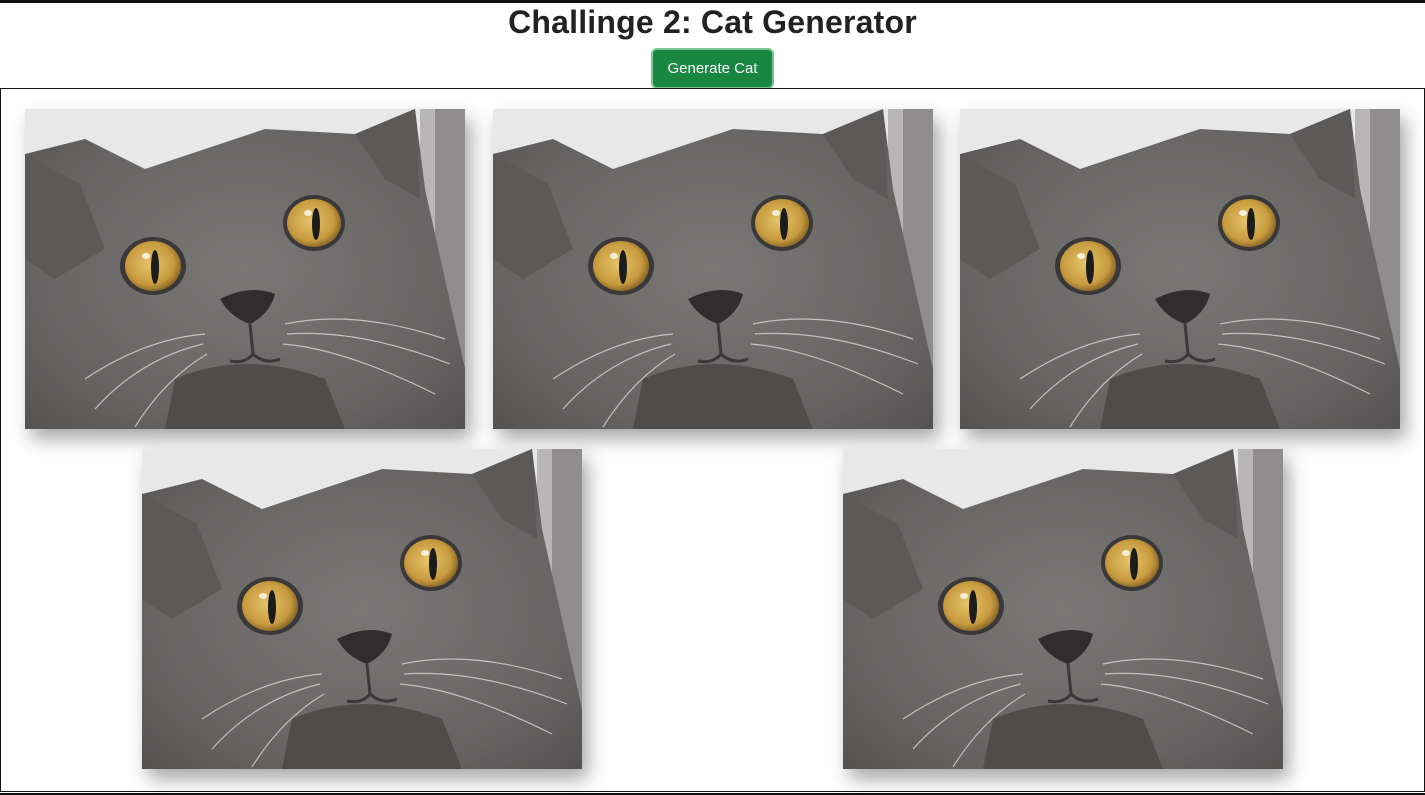  I want to click on generate-cat-button: Generate Cat, so click(712, 68).